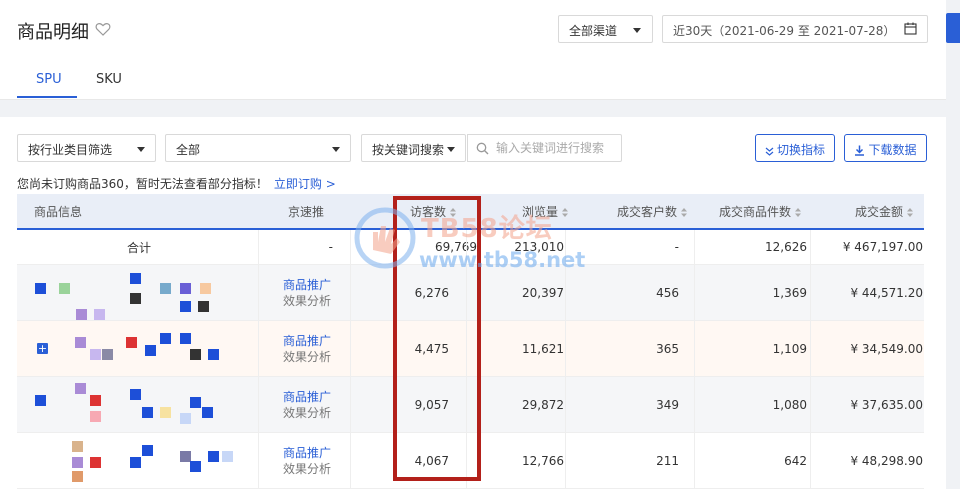 The image size is (960, 489). I want to click on pageviews-value: 29,872, so click(543, 404).